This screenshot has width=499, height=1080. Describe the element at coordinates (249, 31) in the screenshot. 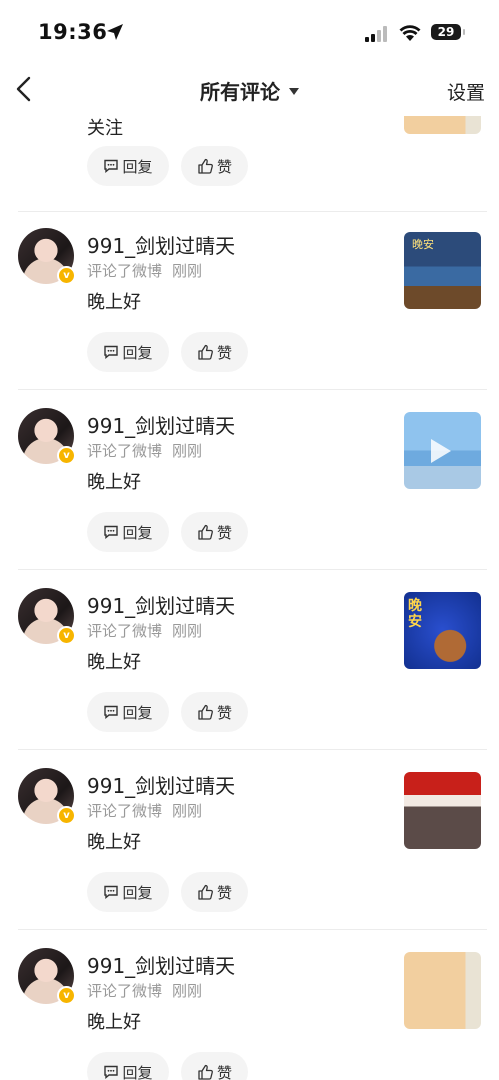

I see `status-bar: 19:36 29` at that location.